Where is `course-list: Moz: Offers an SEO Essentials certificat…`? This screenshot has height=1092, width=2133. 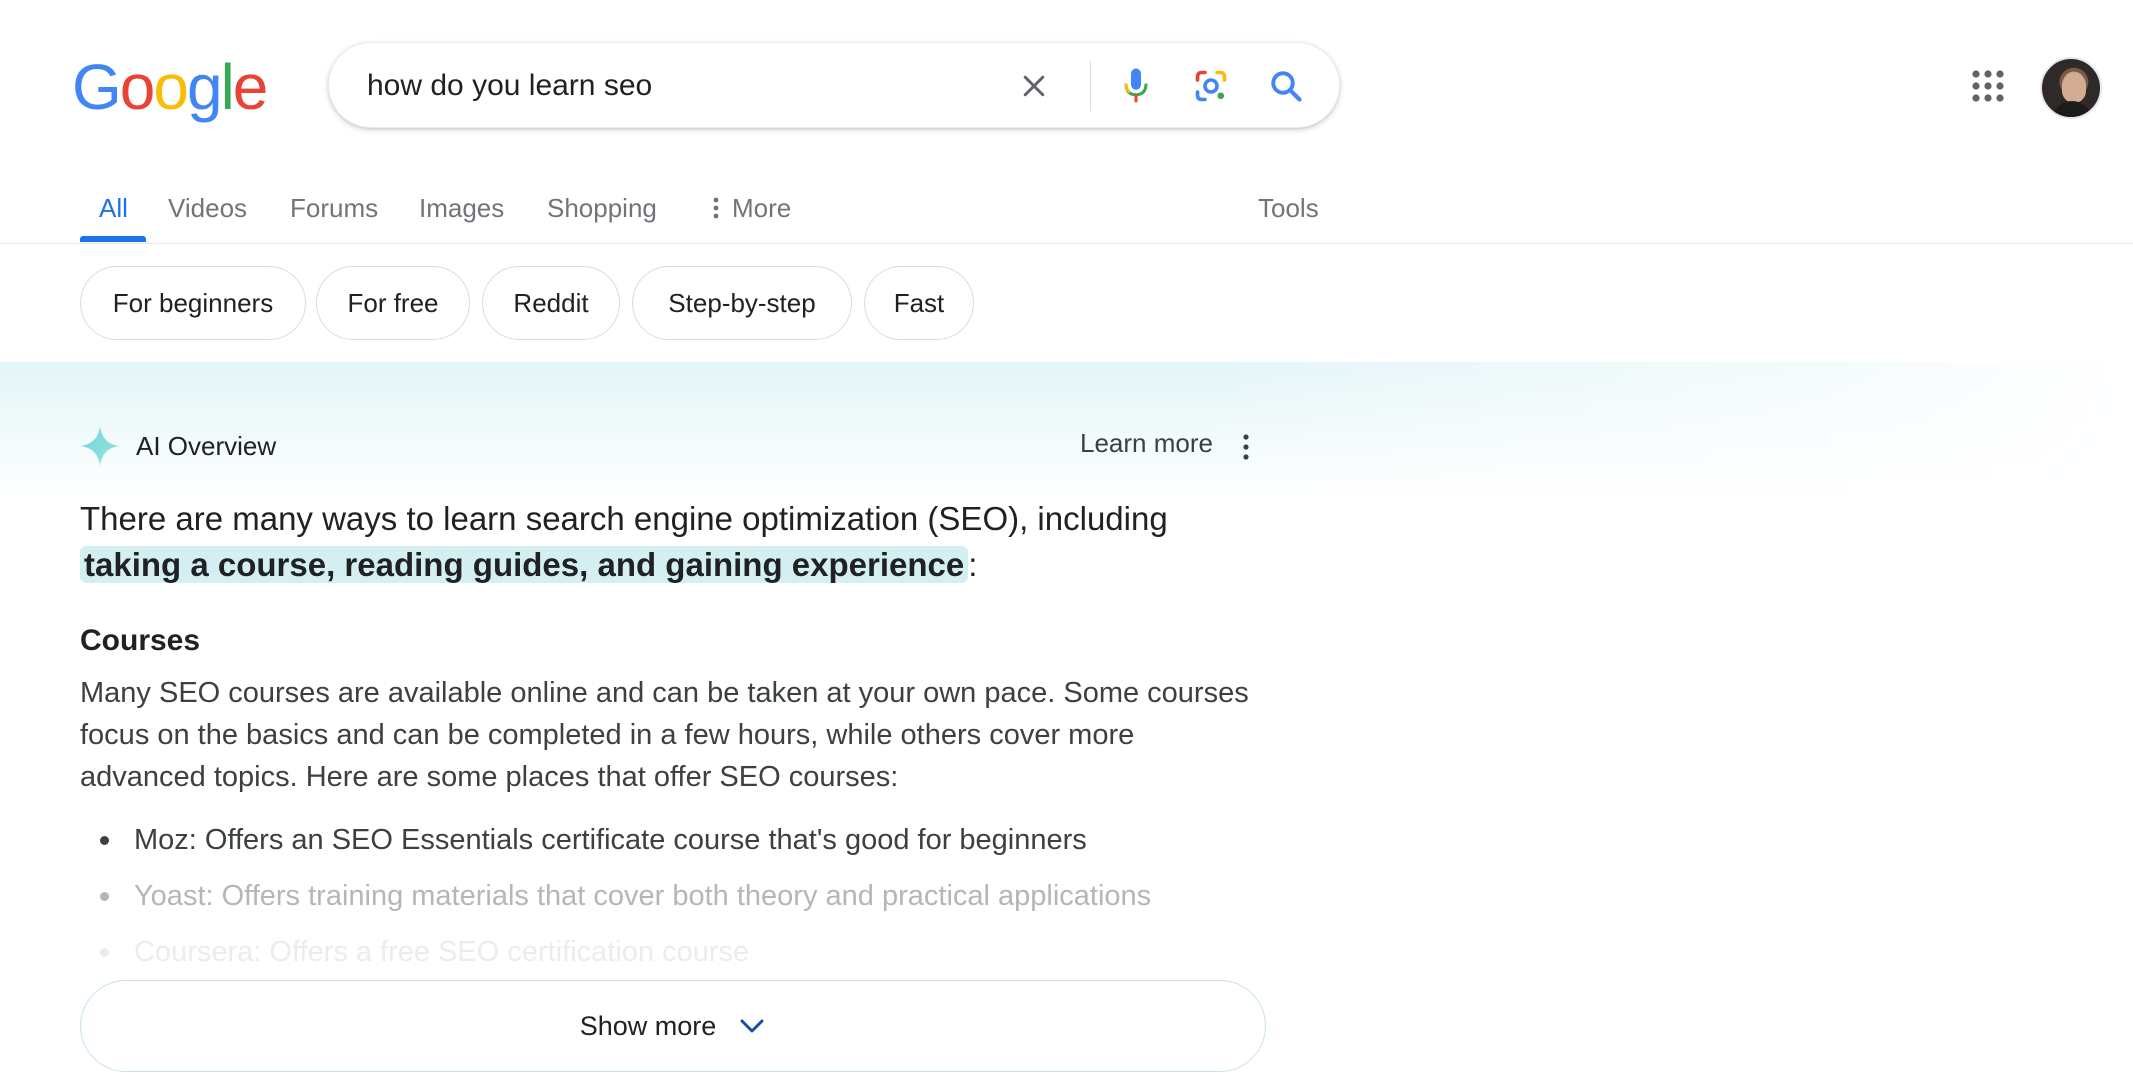
course-list: Moz: Offers an SEO Essentials certificat… is located at coordinates (680, 896).